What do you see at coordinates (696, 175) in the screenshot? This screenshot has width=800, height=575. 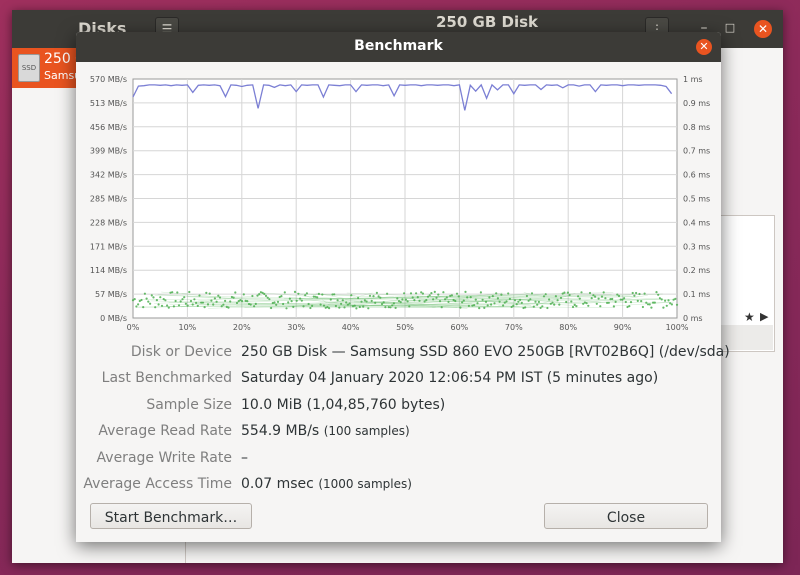 I see `right-tick-label: 0.6 ms` at bounding box center [696, 175].